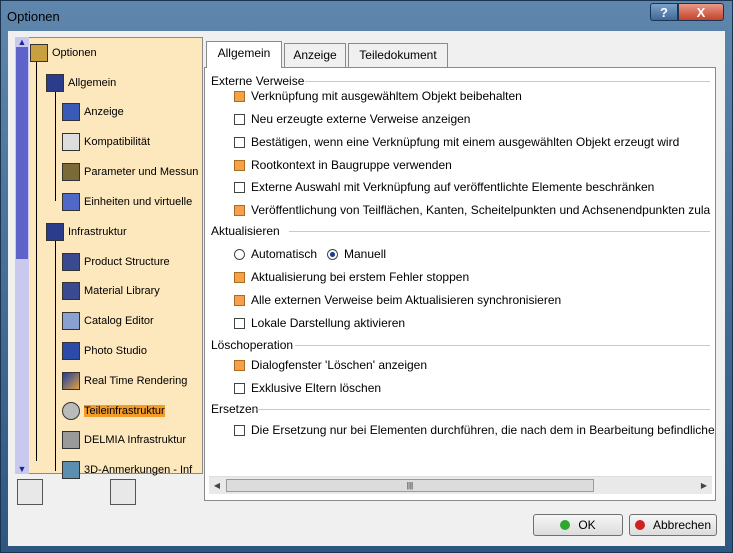 The height and width of the screenshot is (553, 733). I want to click on scroll-right-icon: ▶, so click(704, 485).